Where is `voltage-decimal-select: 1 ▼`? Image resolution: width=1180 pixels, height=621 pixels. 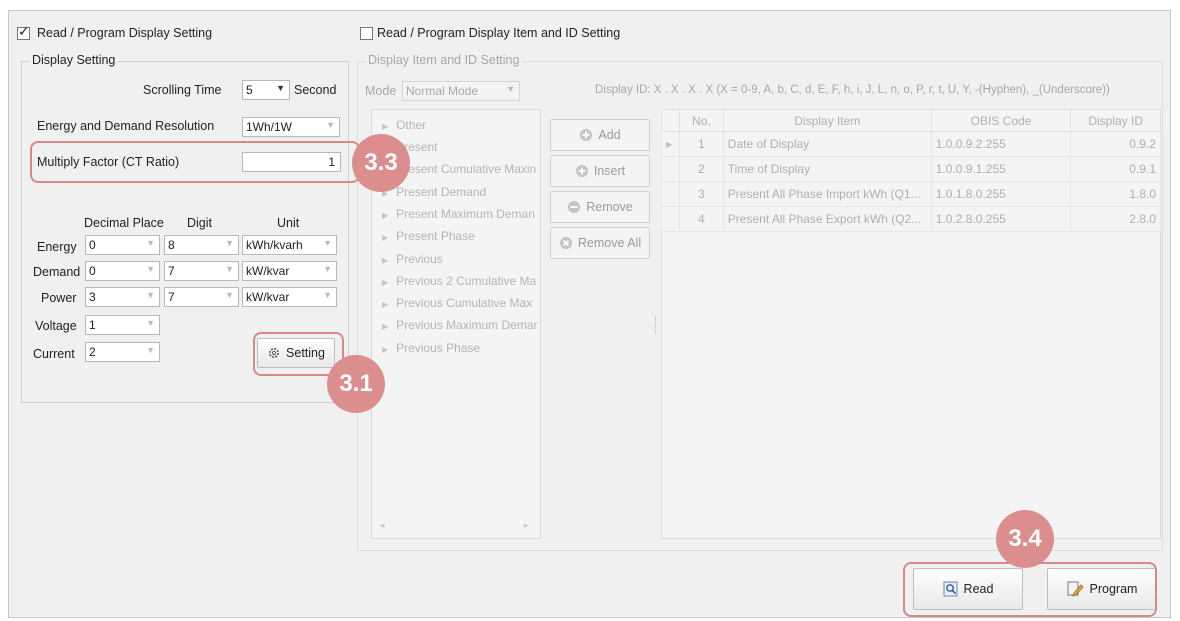 voltage-decimal-select: 1 ▼ is located at coordinates (122, 325).